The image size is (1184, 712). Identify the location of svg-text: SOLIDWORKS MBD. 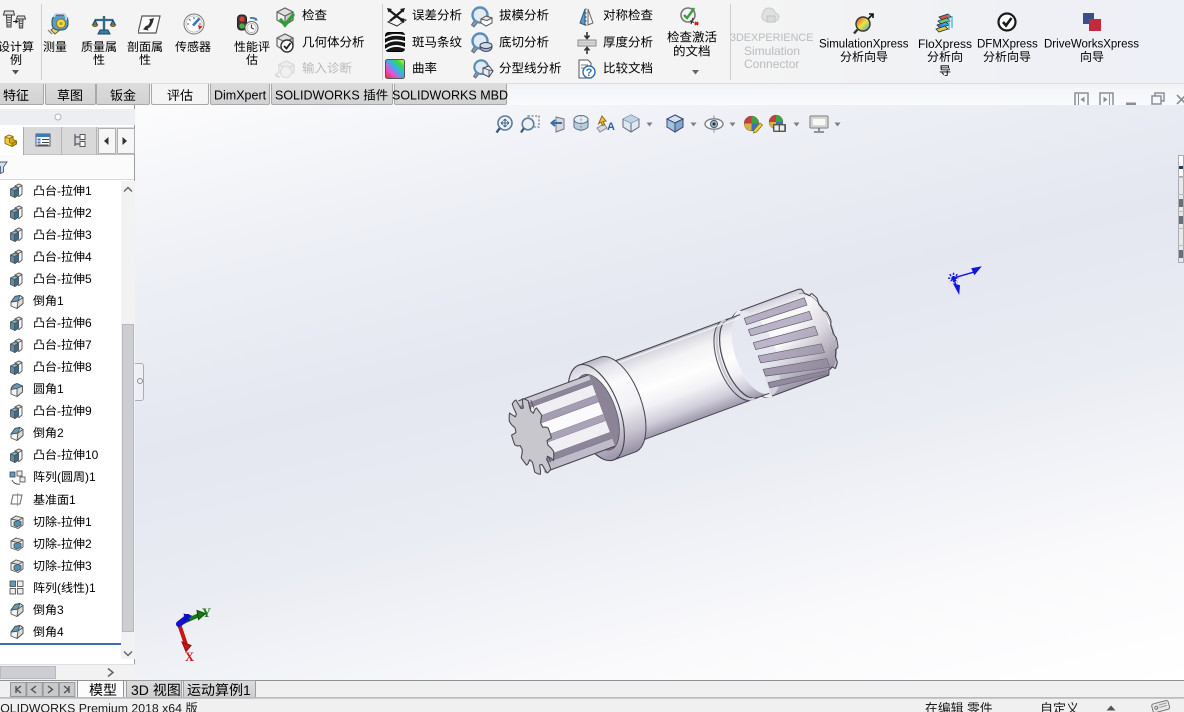
(450, 95).